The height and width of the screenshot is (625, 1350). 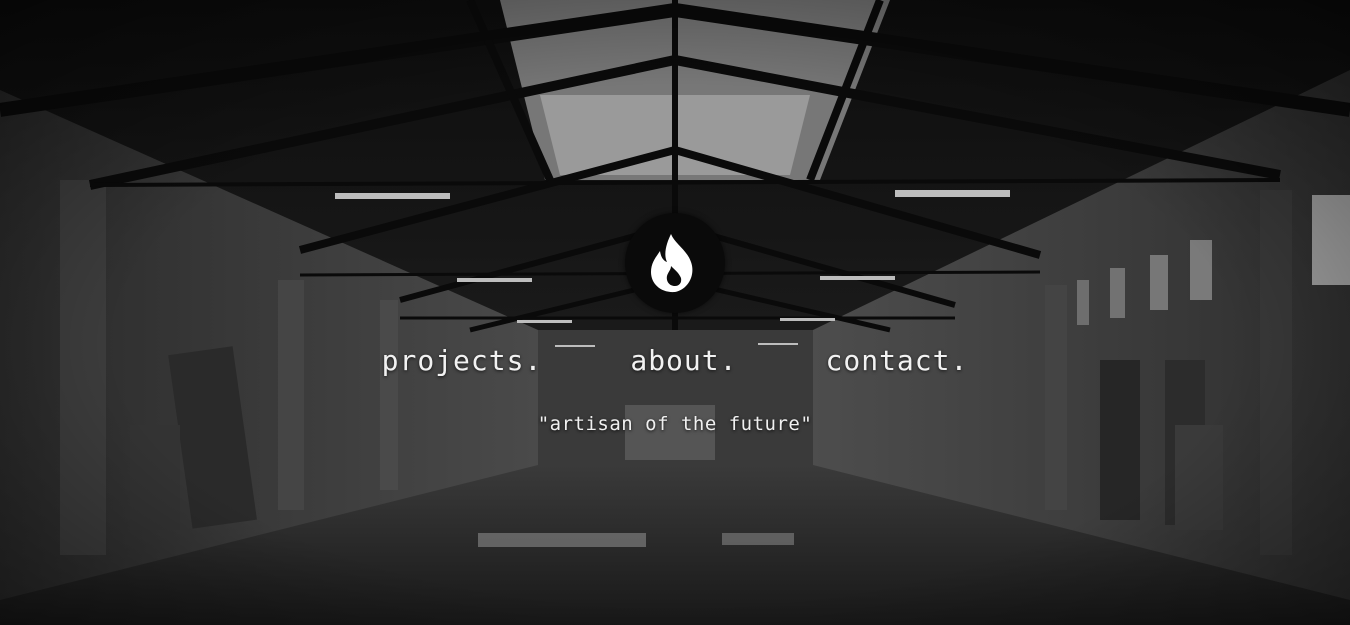 I want to click on logo, so click(x=675, y=263).